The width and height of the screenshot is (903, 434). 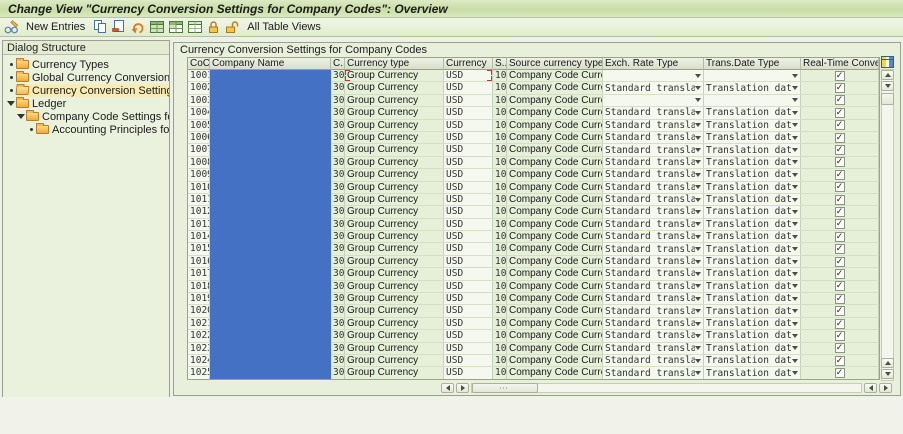 I want to click on column-header: Real-Time Conversion, so click(x=840, y=64).